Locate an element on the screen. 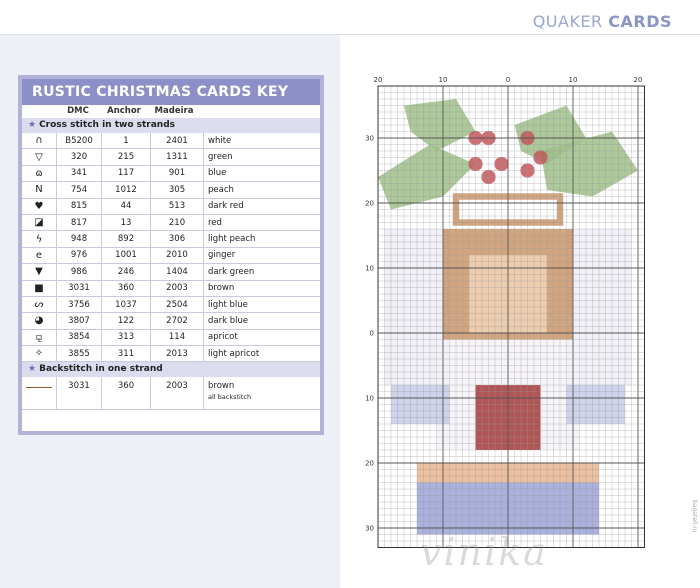  backstitch-dmc: 3031 is located at coordinates (79, 394).